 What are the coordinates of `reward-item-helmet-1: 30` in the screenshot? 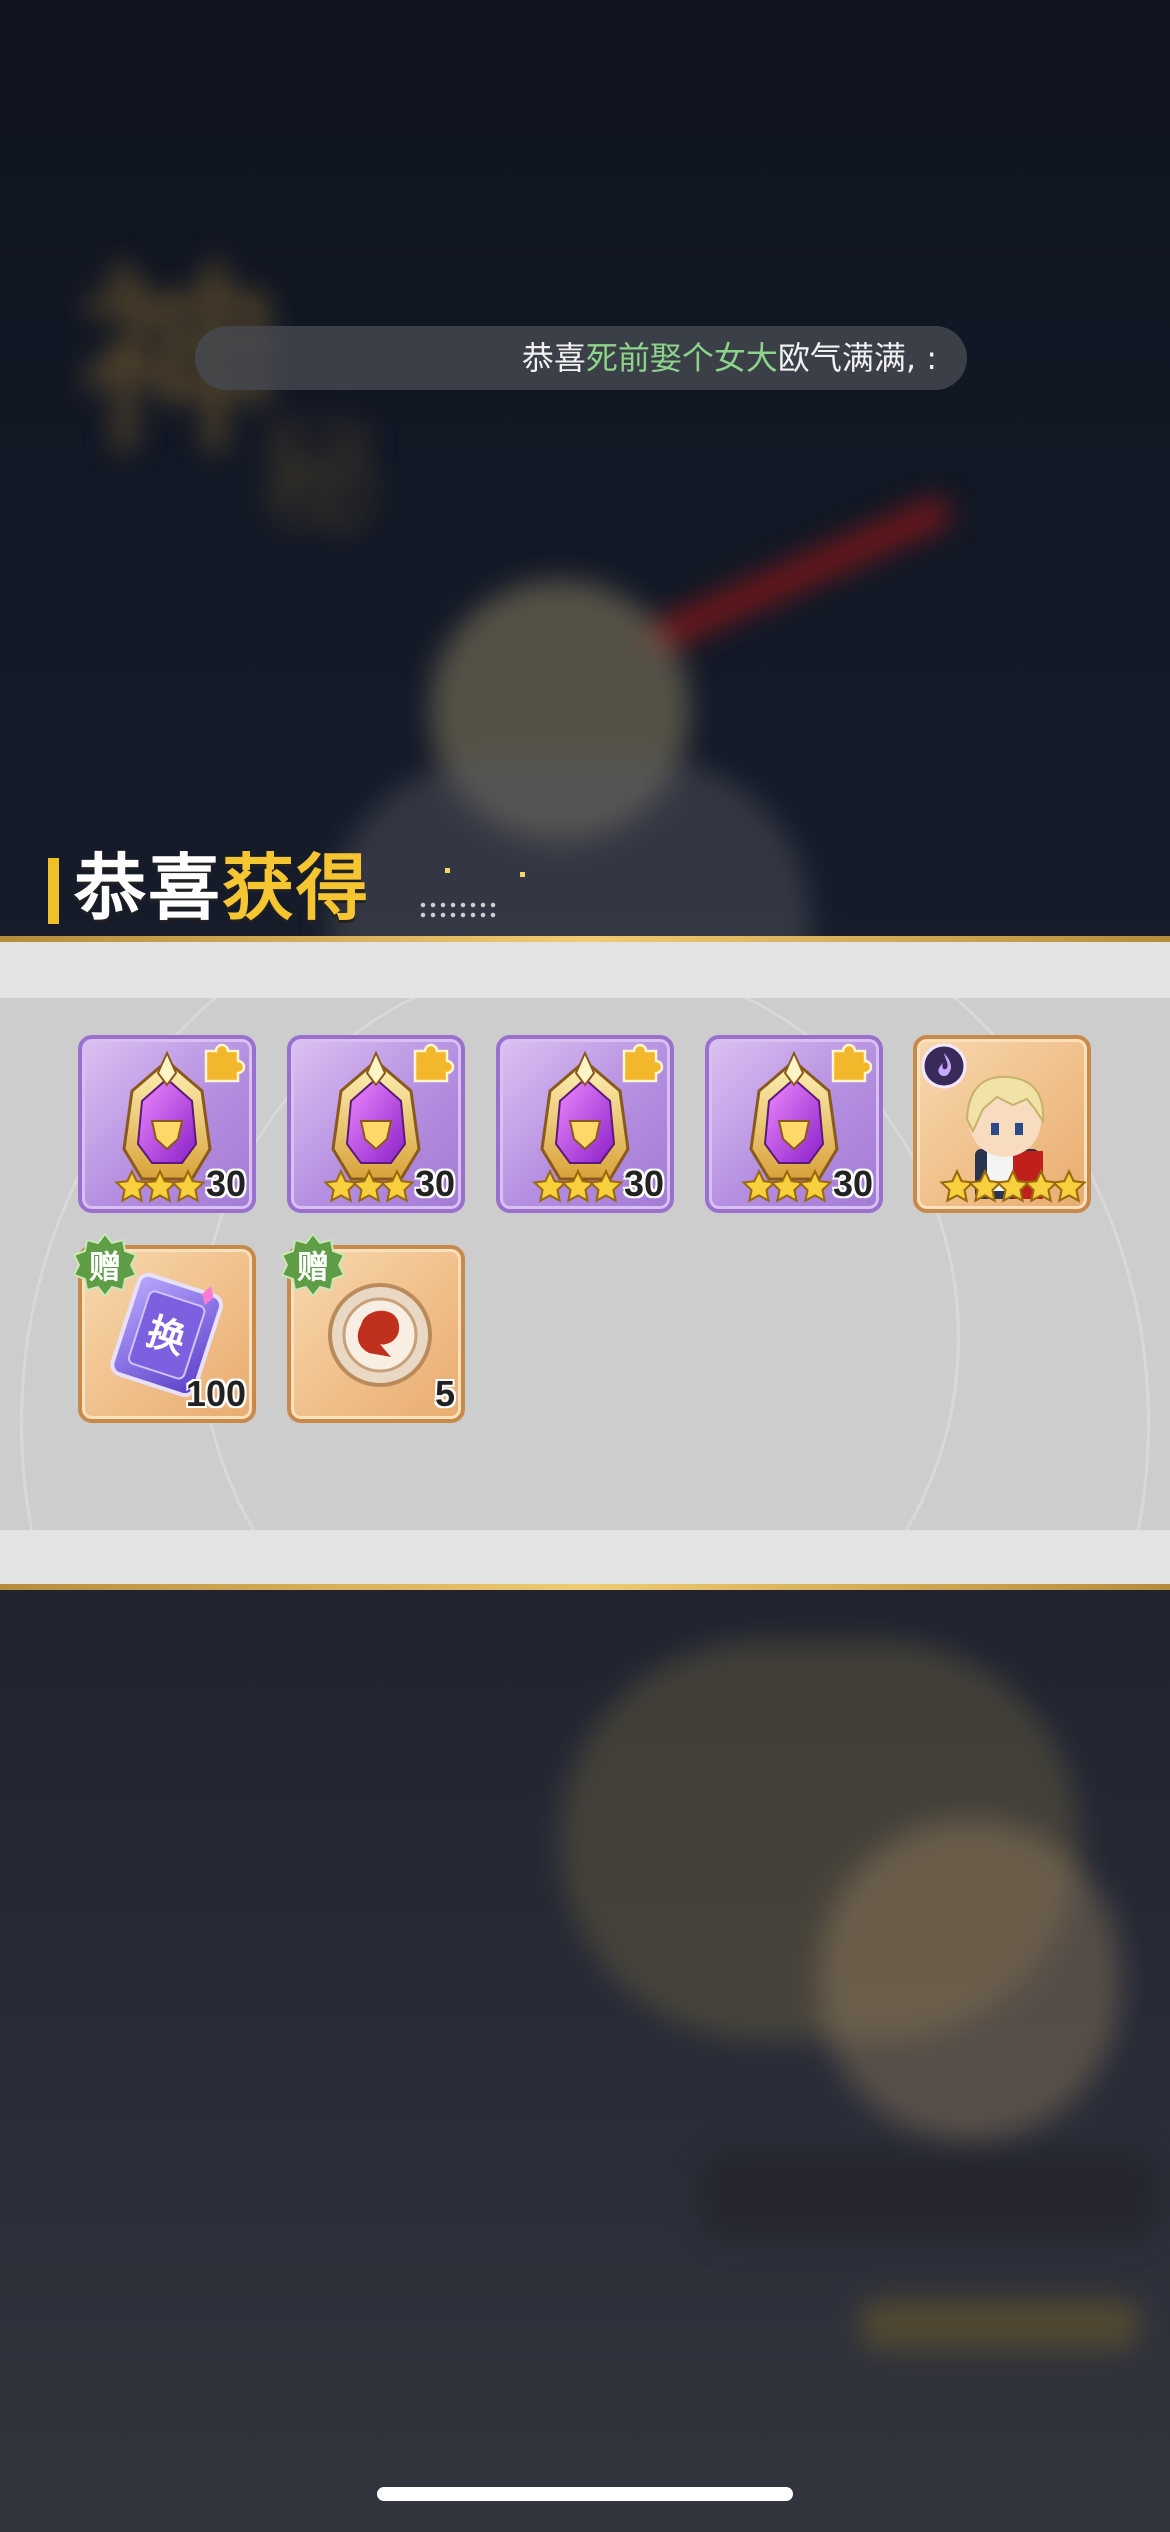 It's located at (167, 1124).